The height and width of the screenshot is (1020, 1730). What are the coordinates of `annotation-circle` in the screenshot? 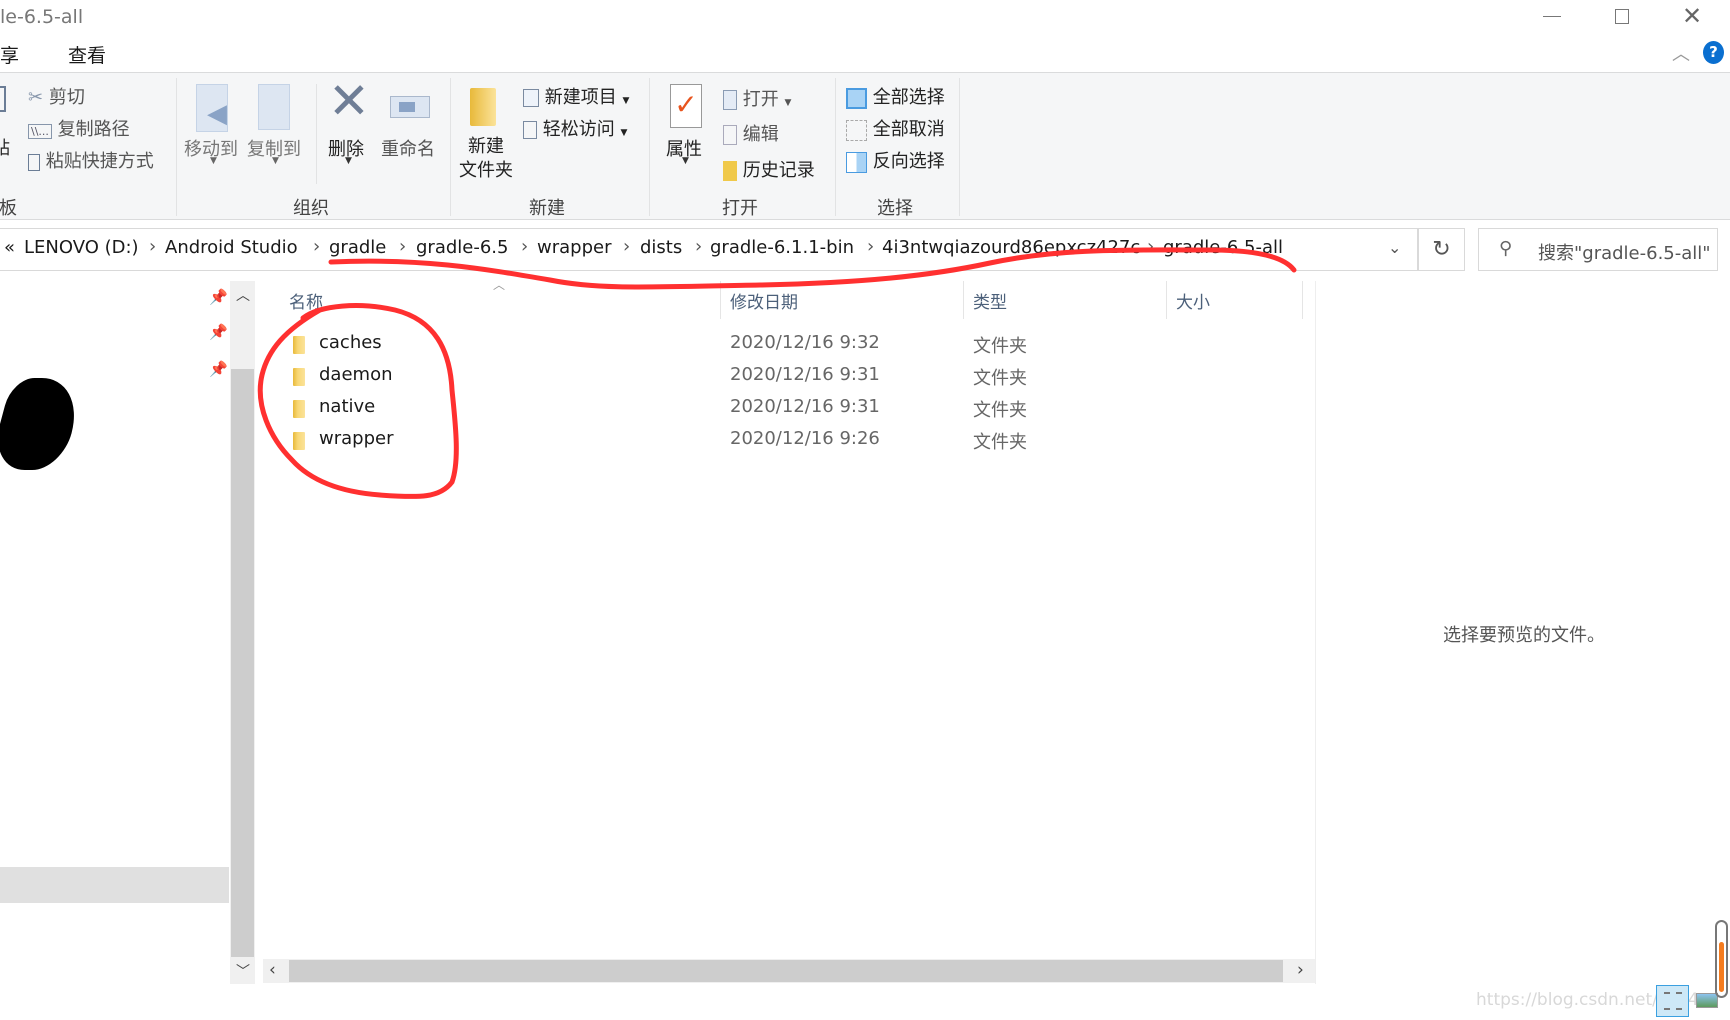 It's located at (358, 401).